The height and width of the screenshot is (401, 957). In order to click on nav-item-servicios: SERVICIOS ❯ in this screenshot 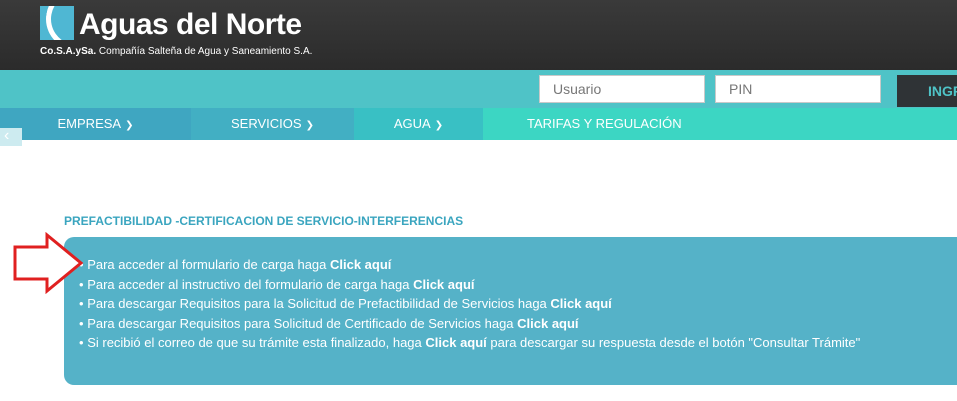, I will do `click(272, 124)`.